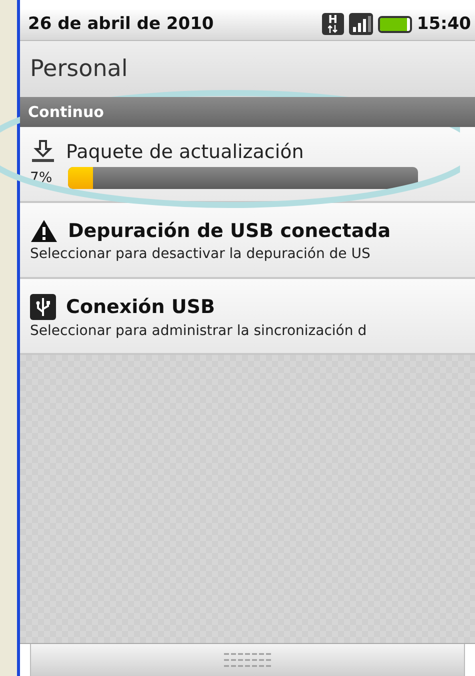  I want to click on notification-title: Paquete de actualización, so click(185, 151).